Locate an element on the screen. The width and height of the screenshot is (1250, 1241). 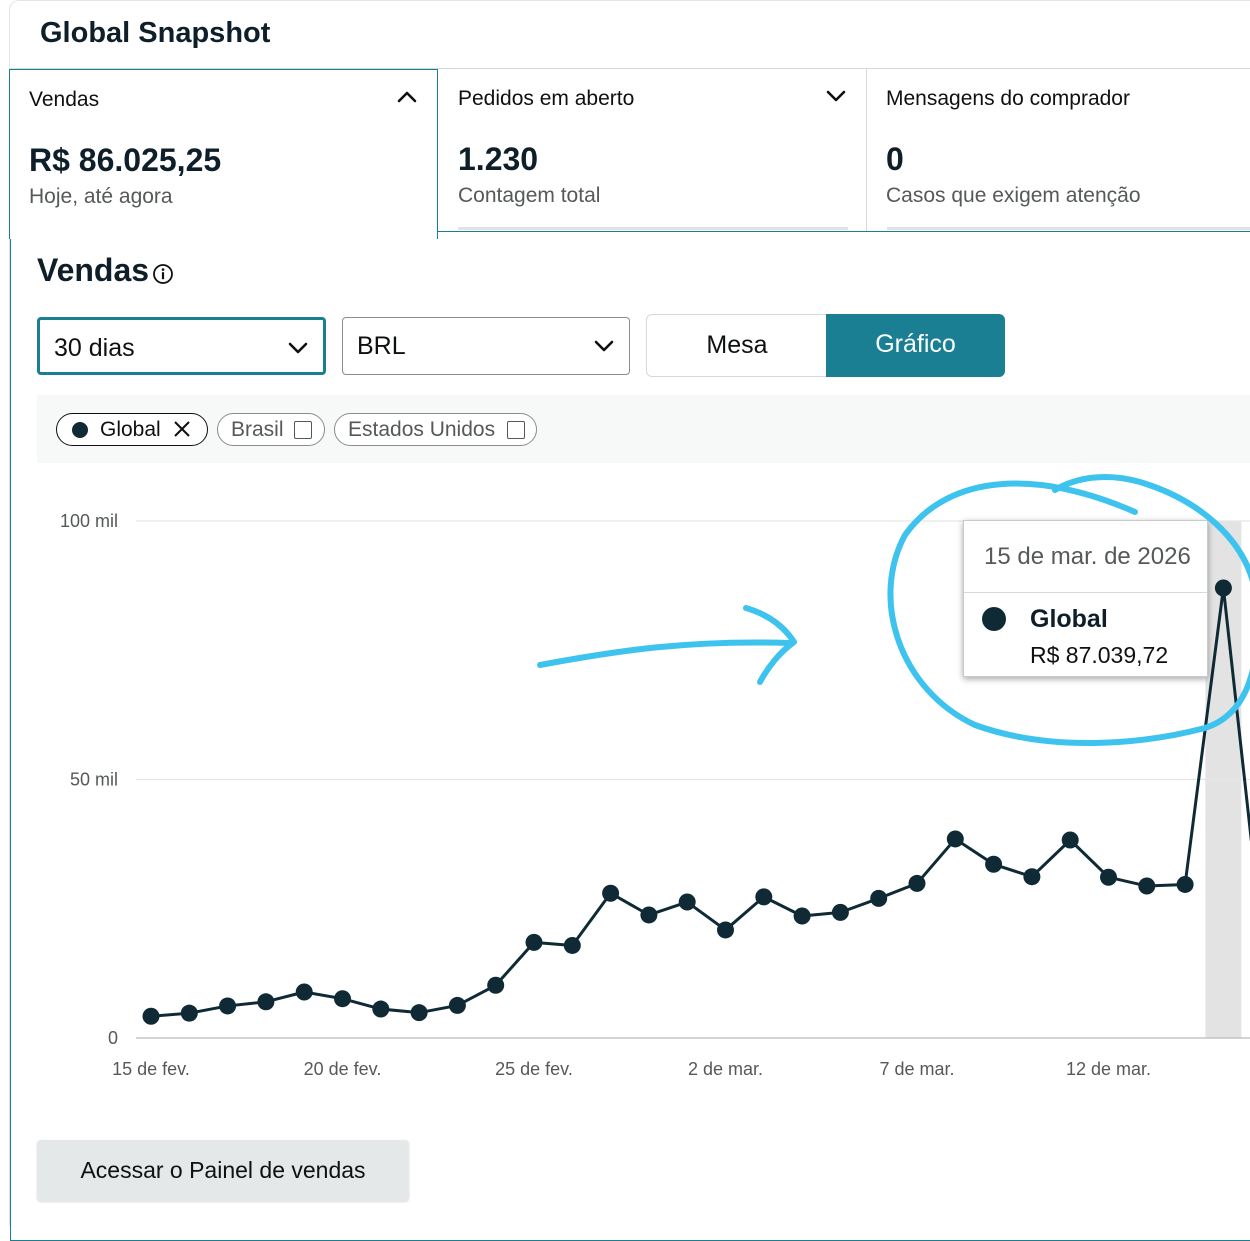
open-orders-card-sub: Contagem total is located at coordinates (529, 195).